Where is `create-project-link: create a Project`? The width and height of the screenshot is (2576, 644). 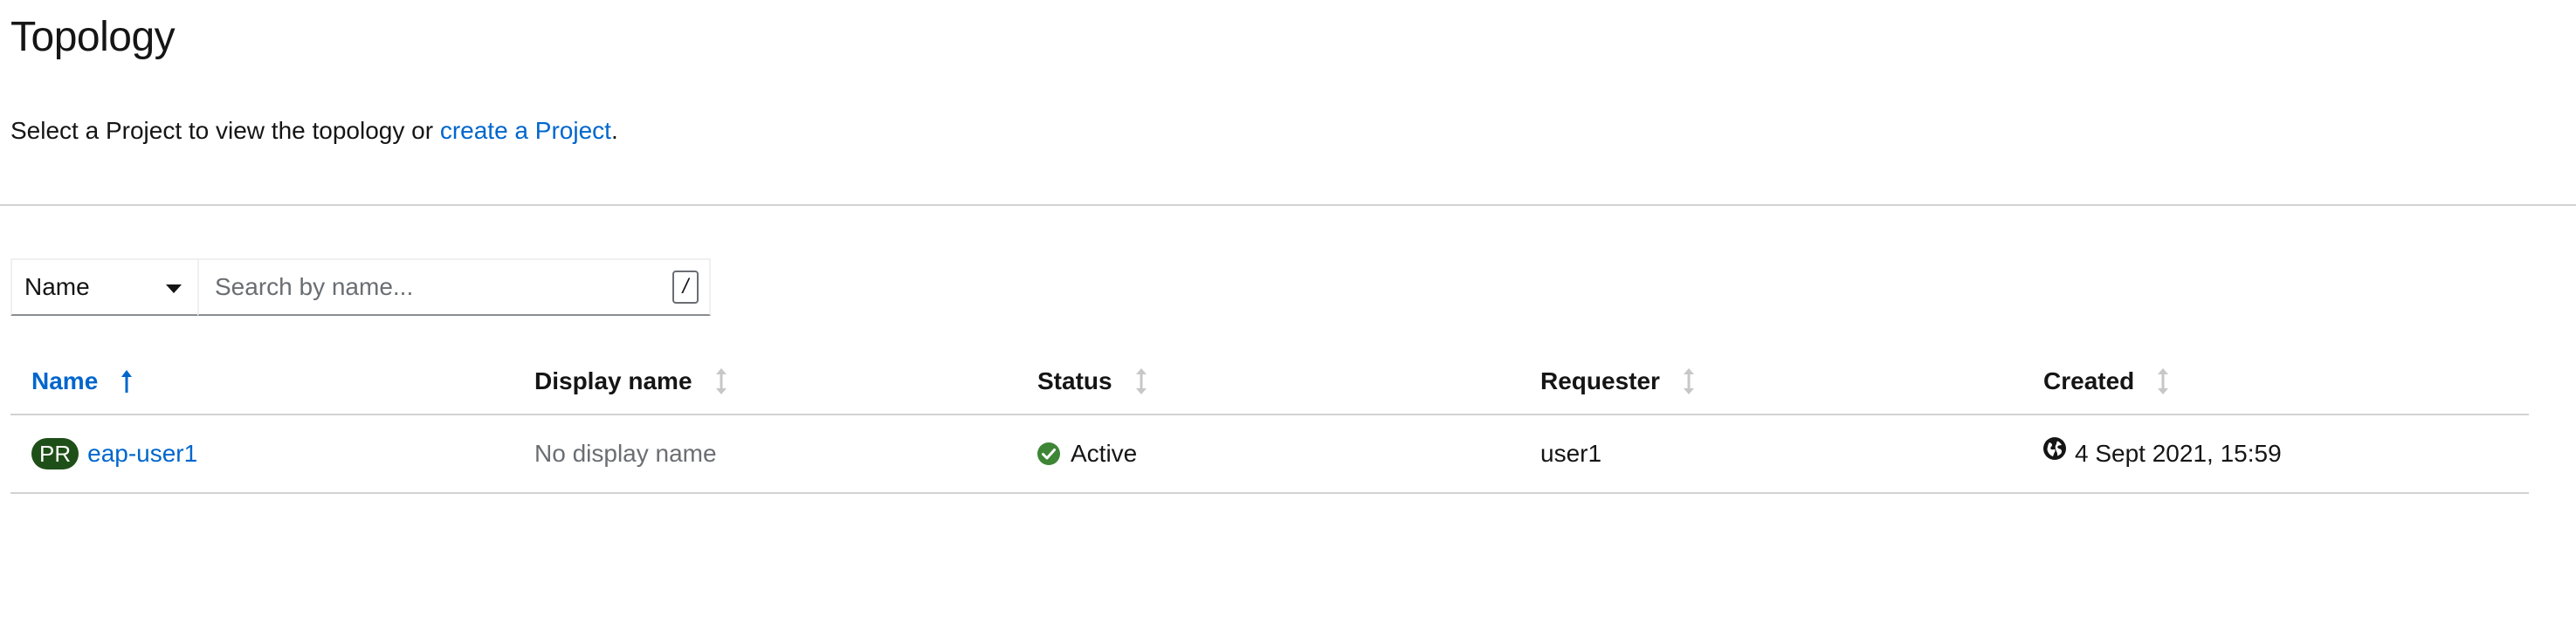 create-project-link: create a Project is located at coordinates (525, 131).